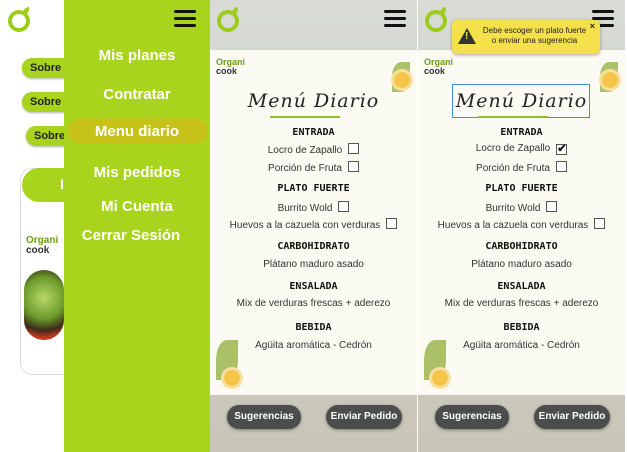 This screenshot has height=452, width=627. I want to click on checkbox-locro-checked: ✔, so click(562, 149).